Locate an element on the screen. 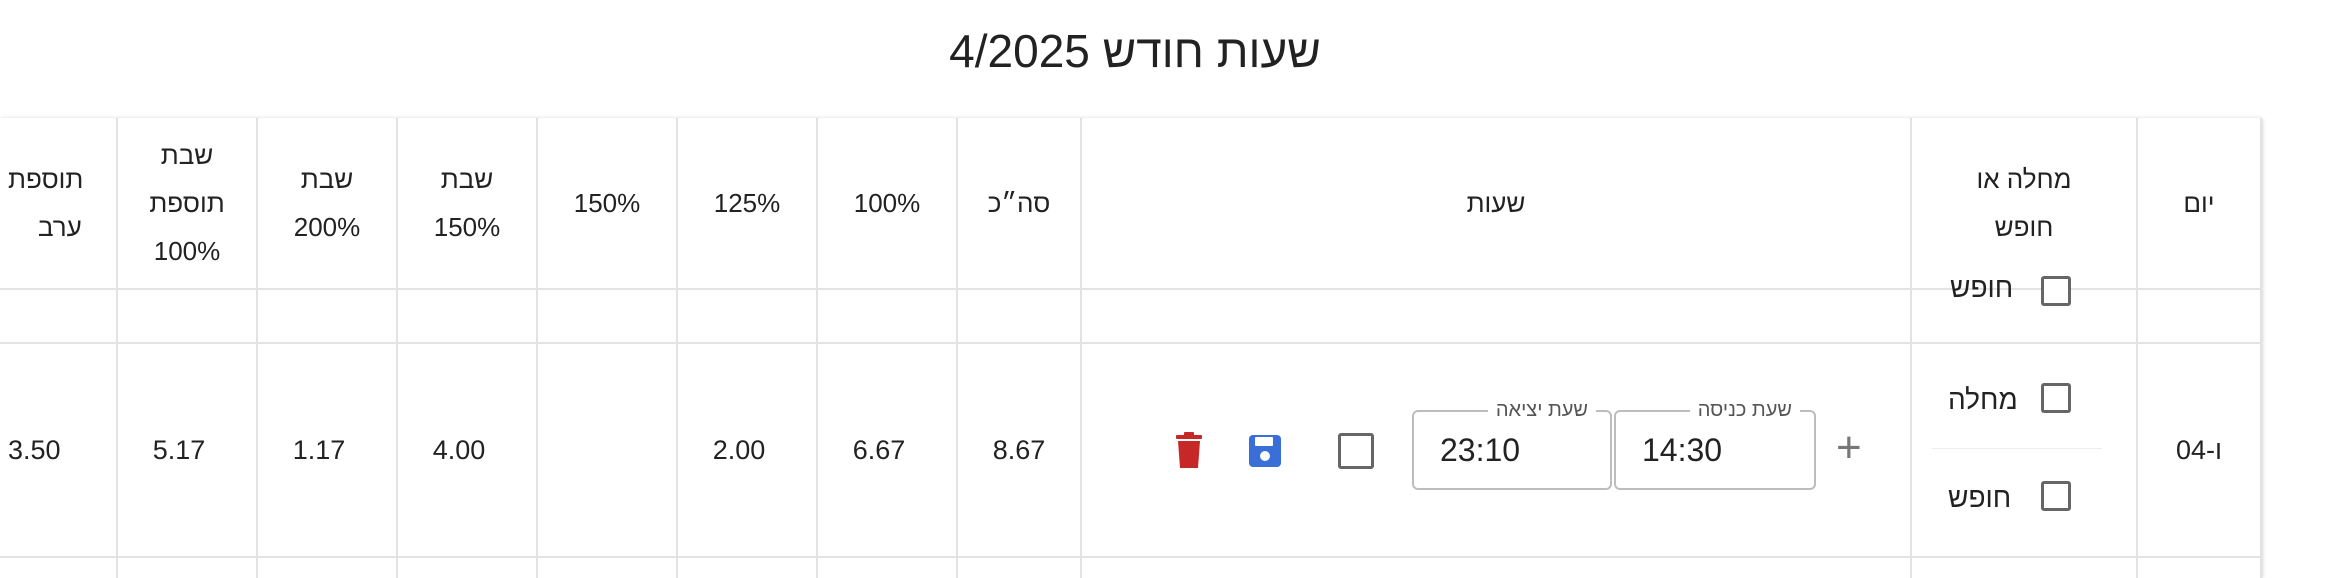 Image resolution: width=2332 pixels, height=578 pixels. row-day-value: ו-04 is located at coordinates (2199, 449).